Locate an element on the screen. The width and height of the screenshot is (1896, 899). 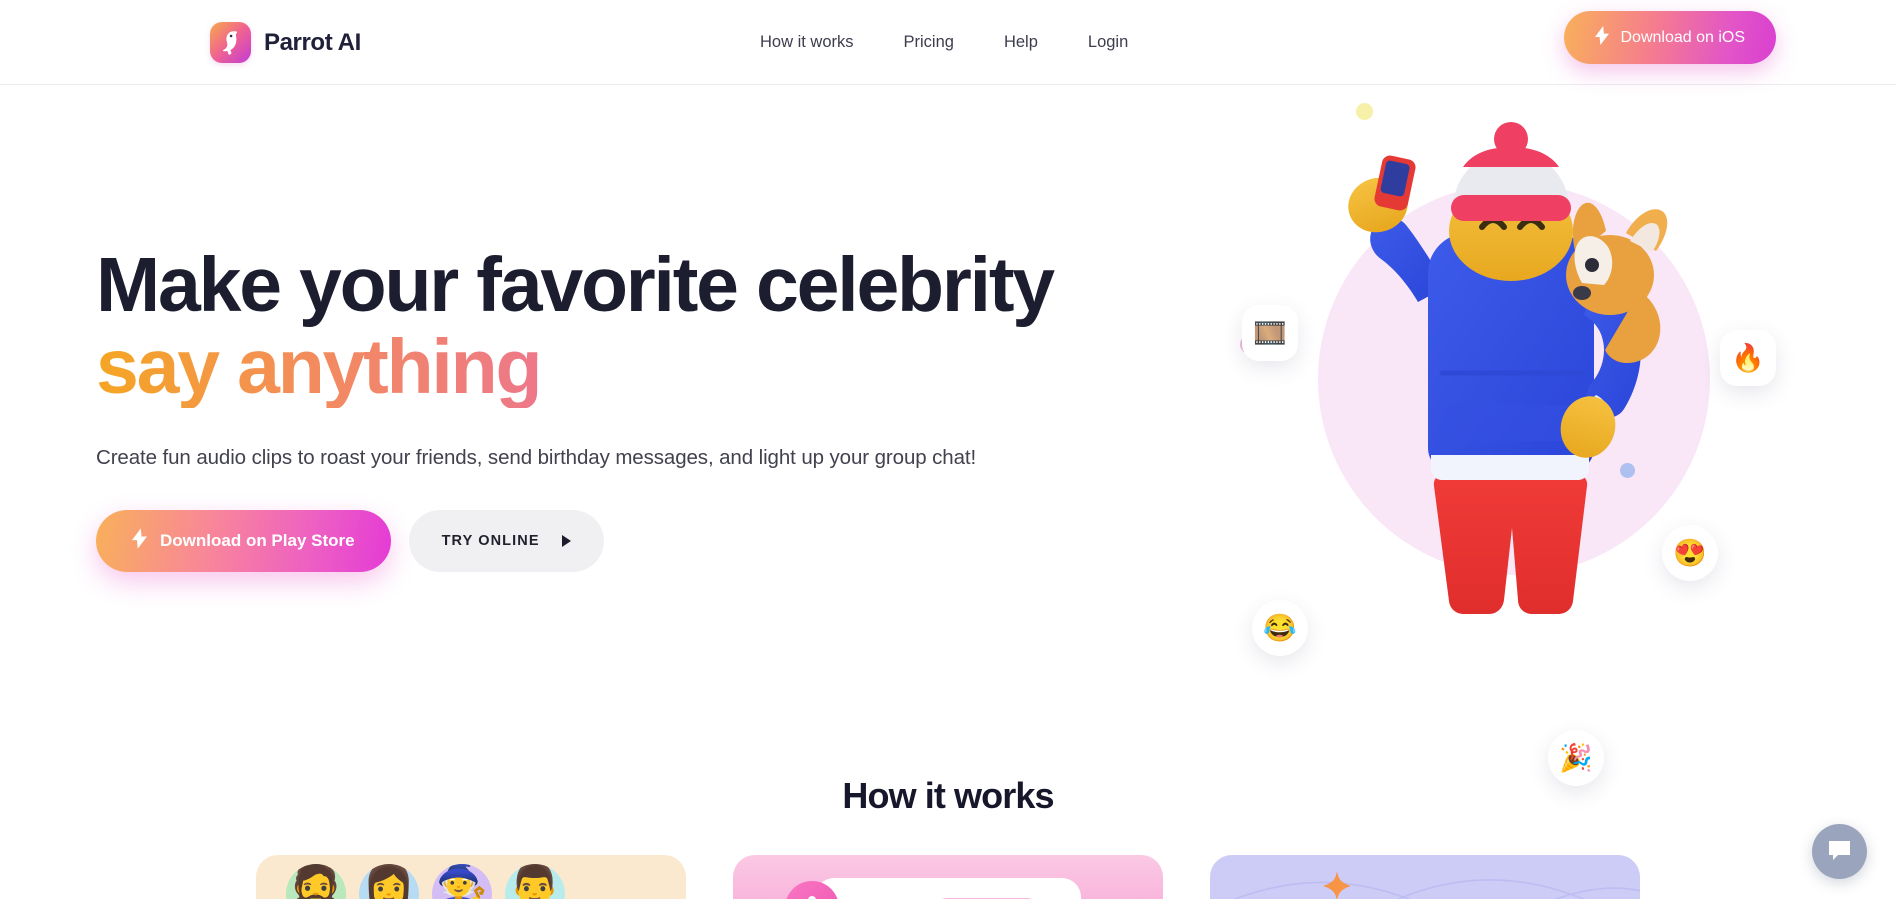
download-play-store-label: Download on Play Store is located at coordinates (257, 541).